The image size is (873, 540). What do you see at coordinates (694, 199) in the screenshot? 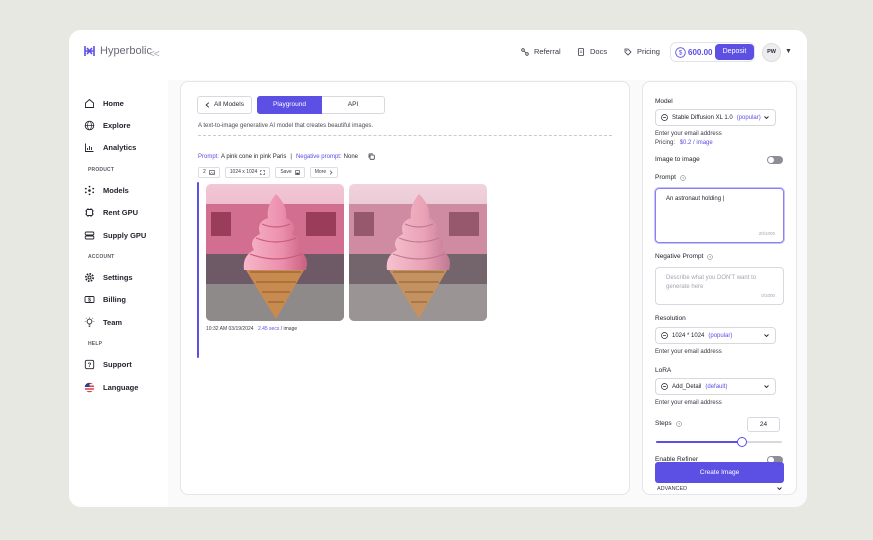
I see `prompt-textarea-value: An astronaut holding` at bounding box center [694, 199].